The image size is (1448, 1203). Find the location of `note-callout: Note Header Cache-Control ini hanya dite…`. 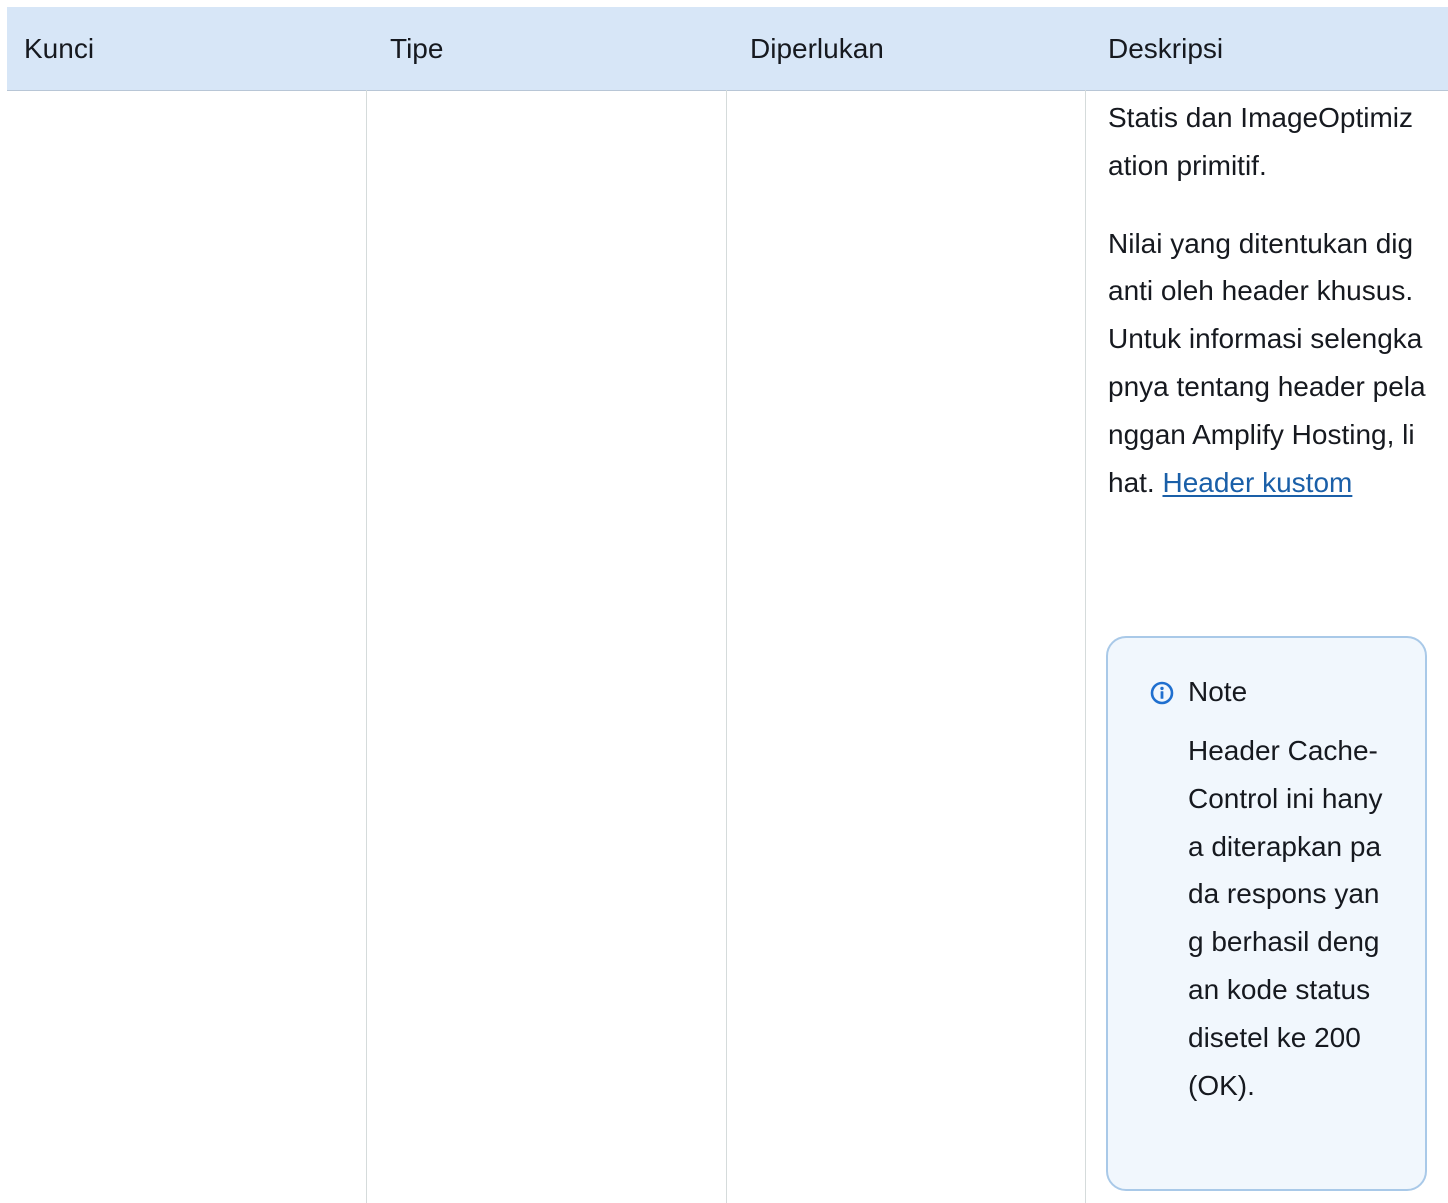

note-callout: Note Header Cache-Control ini hanya dite… is located at coordinates (1266, 913).